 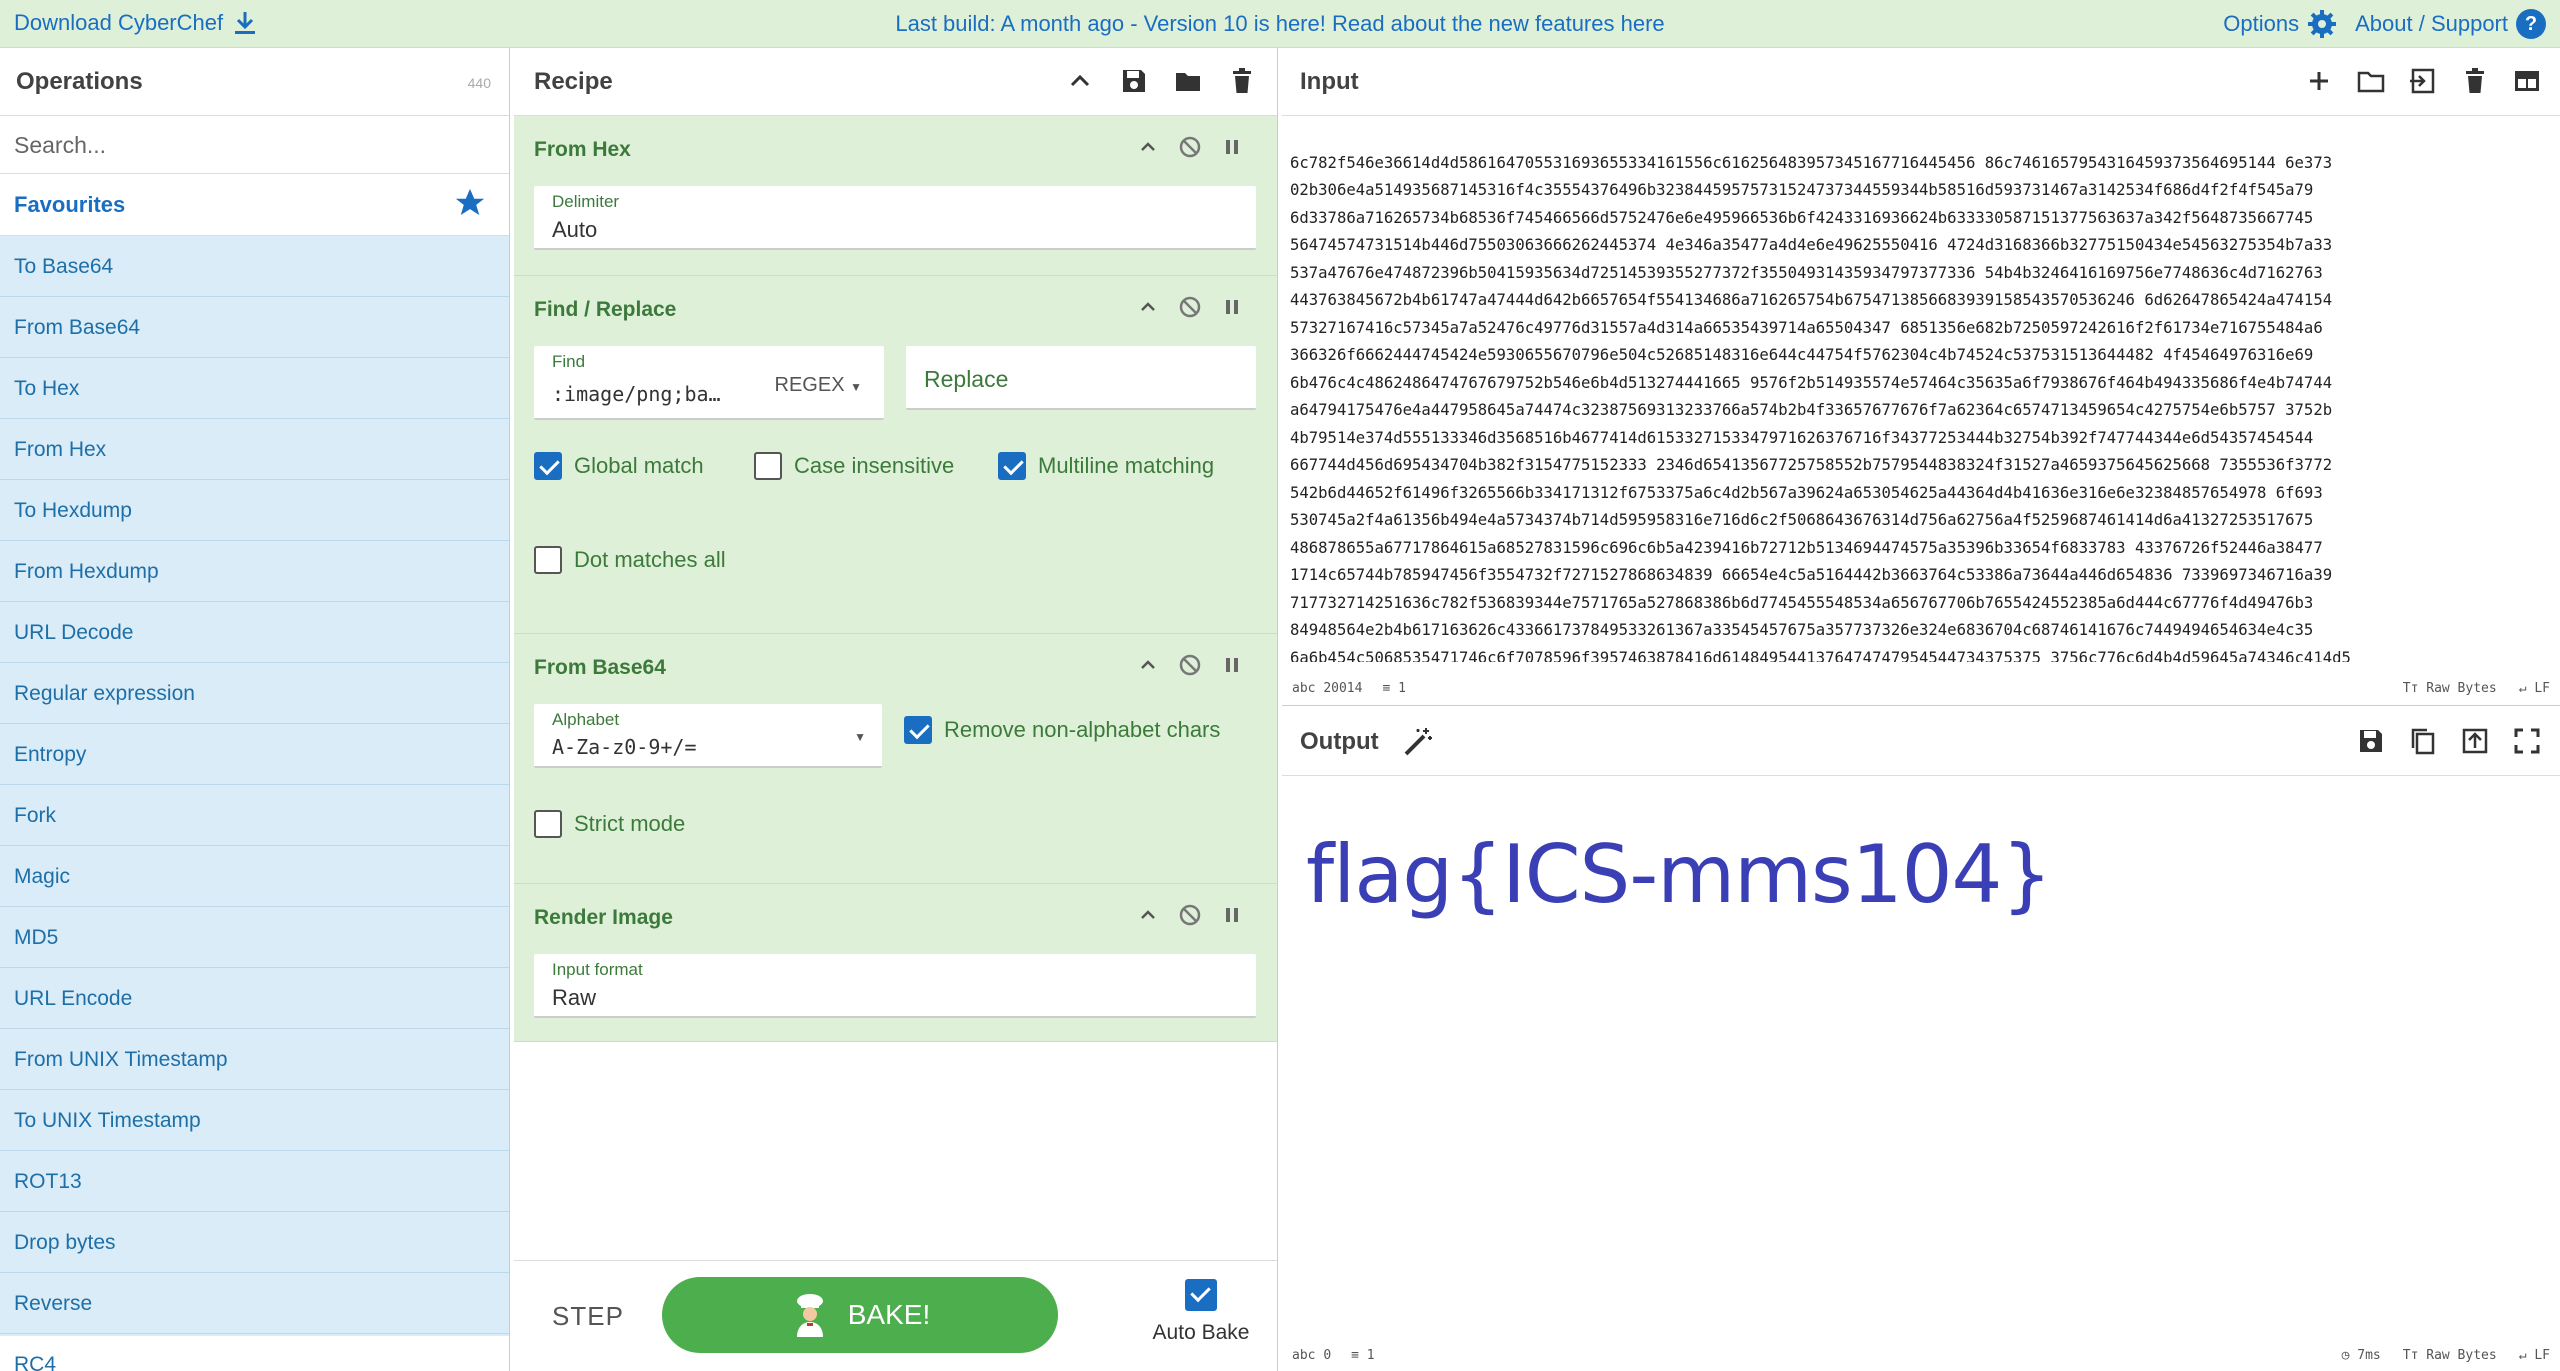 What do you see at coordinates (470, 203) in the screenshot?
I see `star-icon` at bounding box center [470, 203].